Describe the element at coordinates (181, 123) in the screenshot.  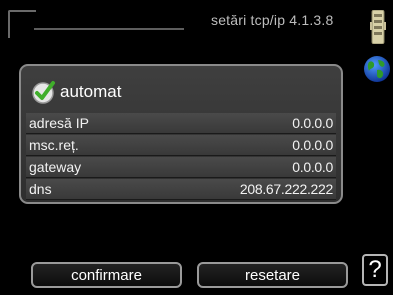
I see `ip-address-row: adresă IP 0.0.0.0` at that location.